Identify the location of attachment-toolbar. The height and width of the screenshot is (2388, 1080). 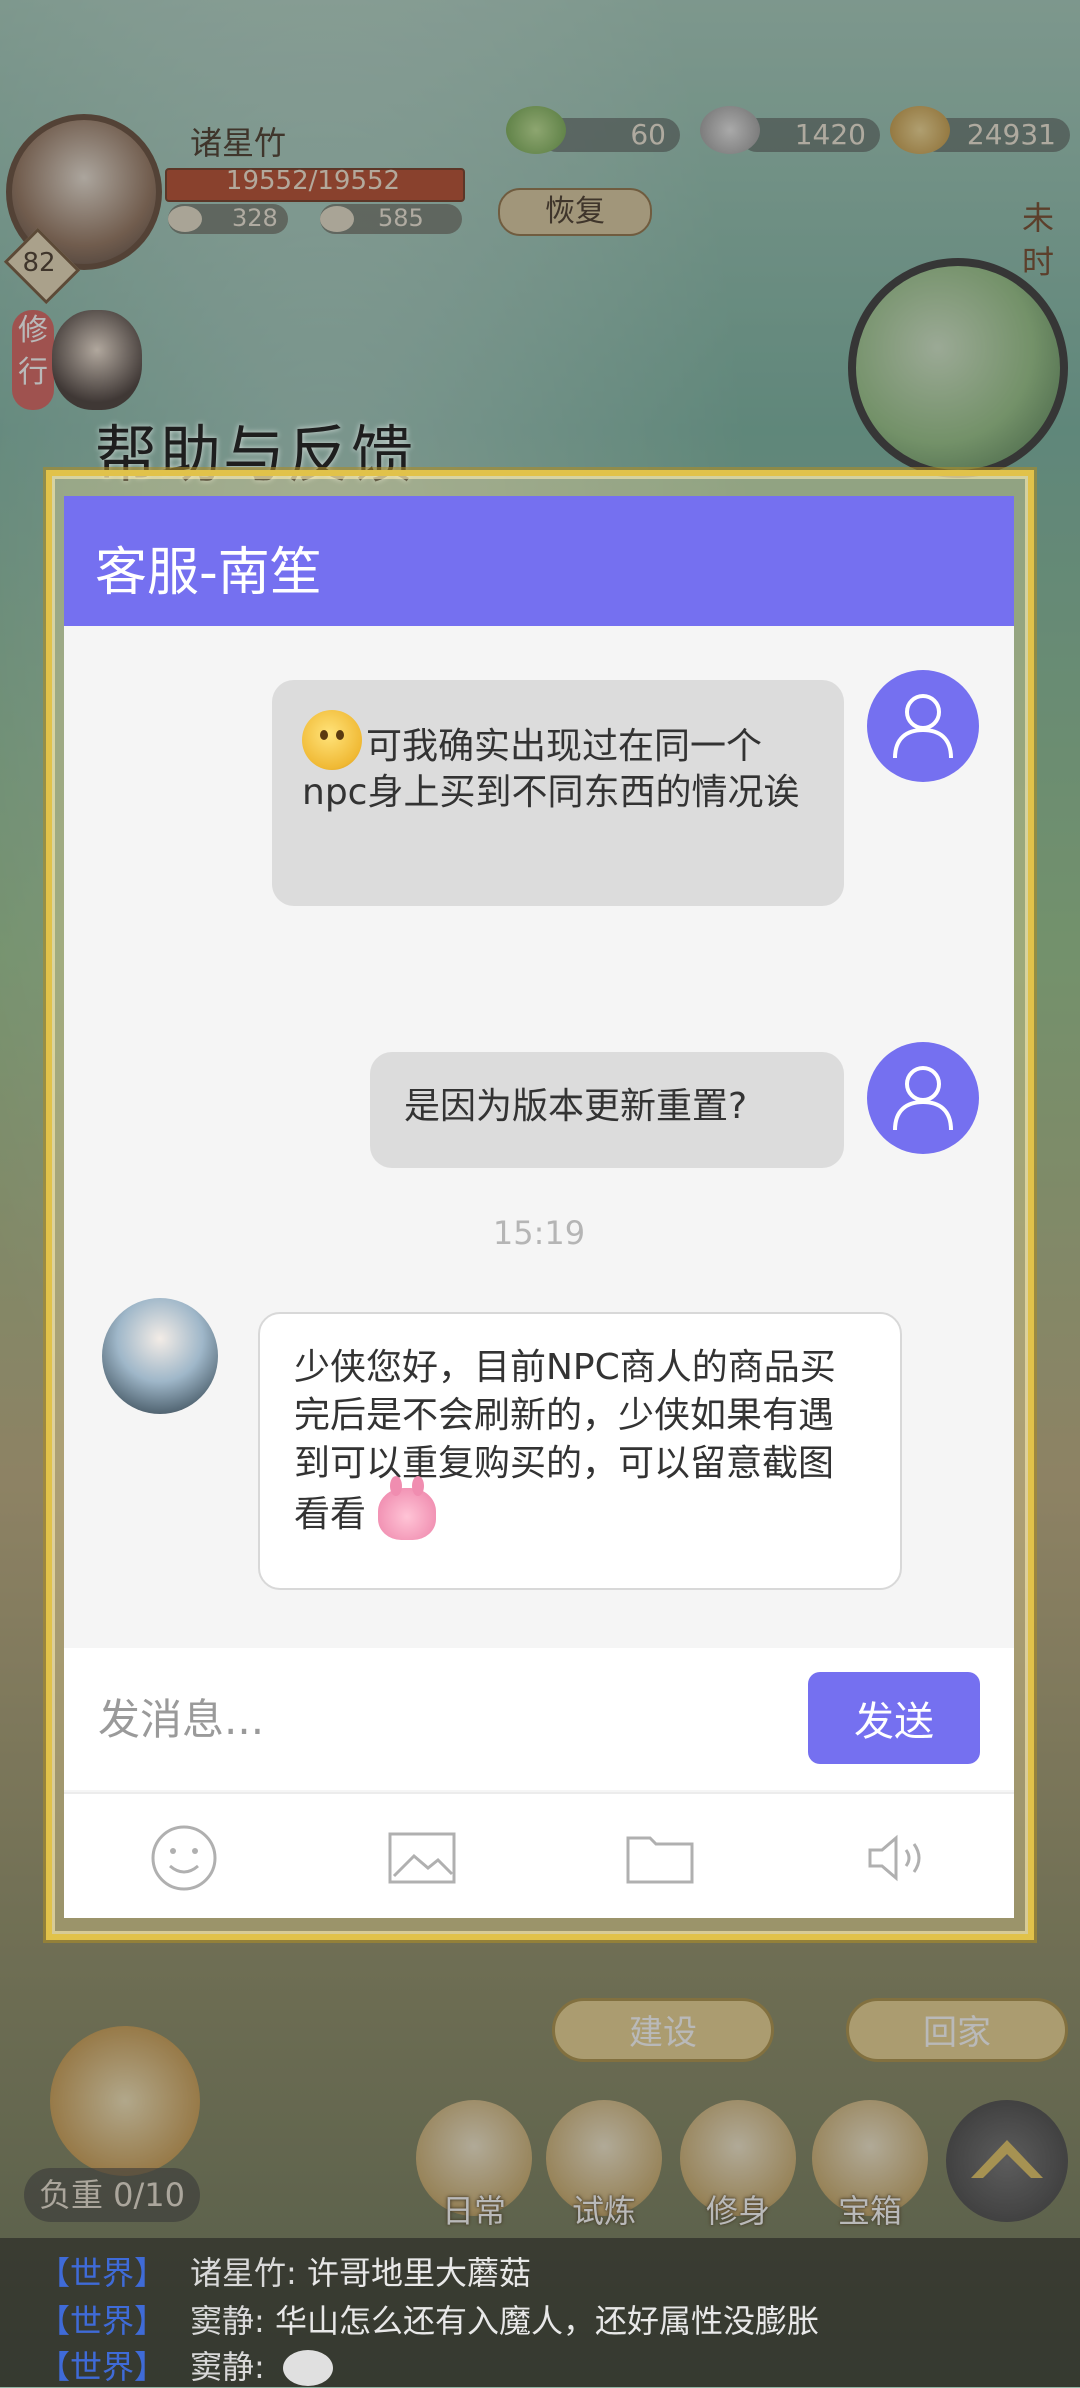
(539, 1855).